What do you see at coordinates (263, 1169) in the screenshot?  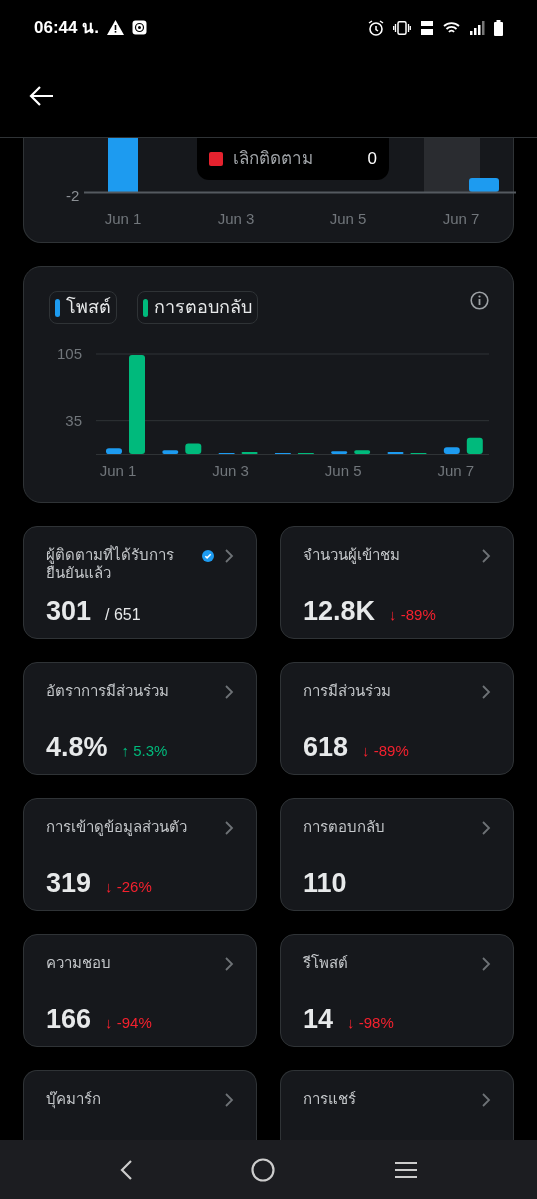 I see `home-nav-icon` at bounding box center [263, 1169].